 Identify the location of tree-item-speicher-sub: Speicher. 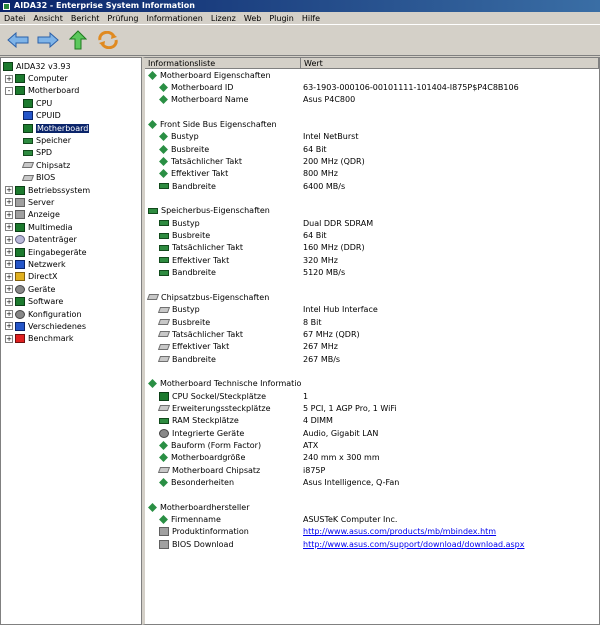
(71, 140).